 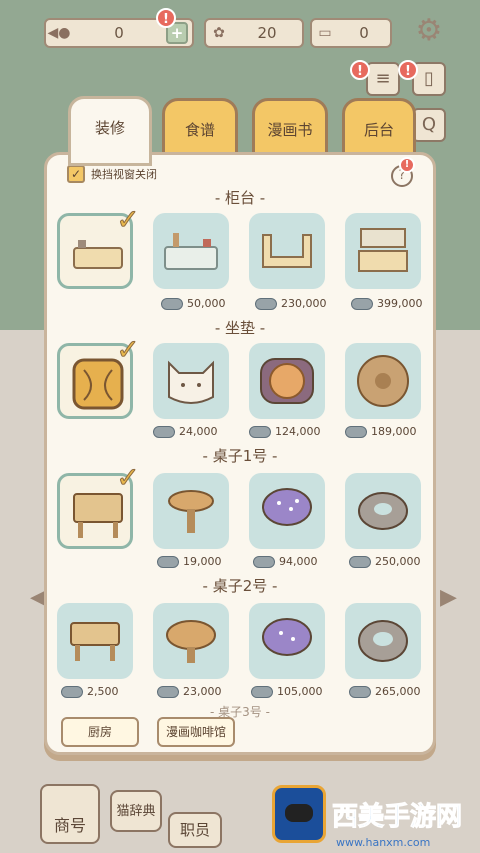 What do you see at coordinates (196, 732) in the screenshot?
I see `manga-cafe-button: 漫画咖啡馆` at bounding box center [196, 732].